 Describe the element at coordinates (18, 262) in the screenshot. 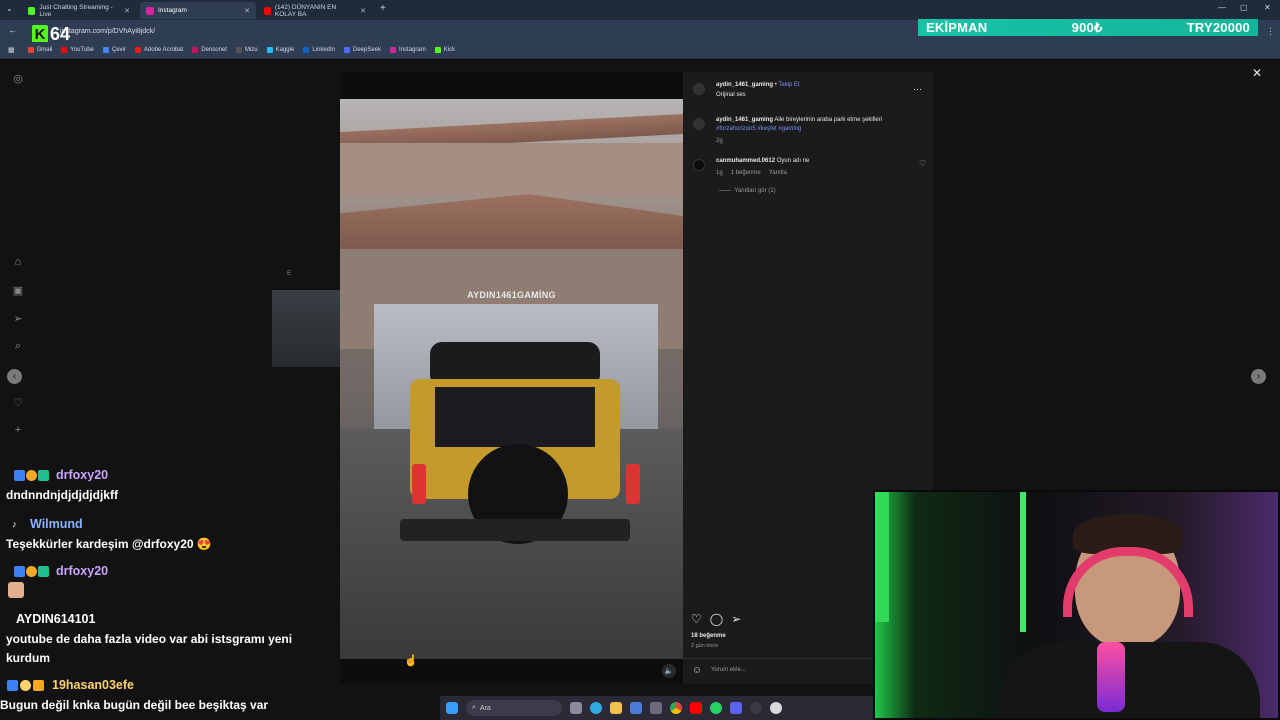

I see `home-icon: ⌂` at that location.